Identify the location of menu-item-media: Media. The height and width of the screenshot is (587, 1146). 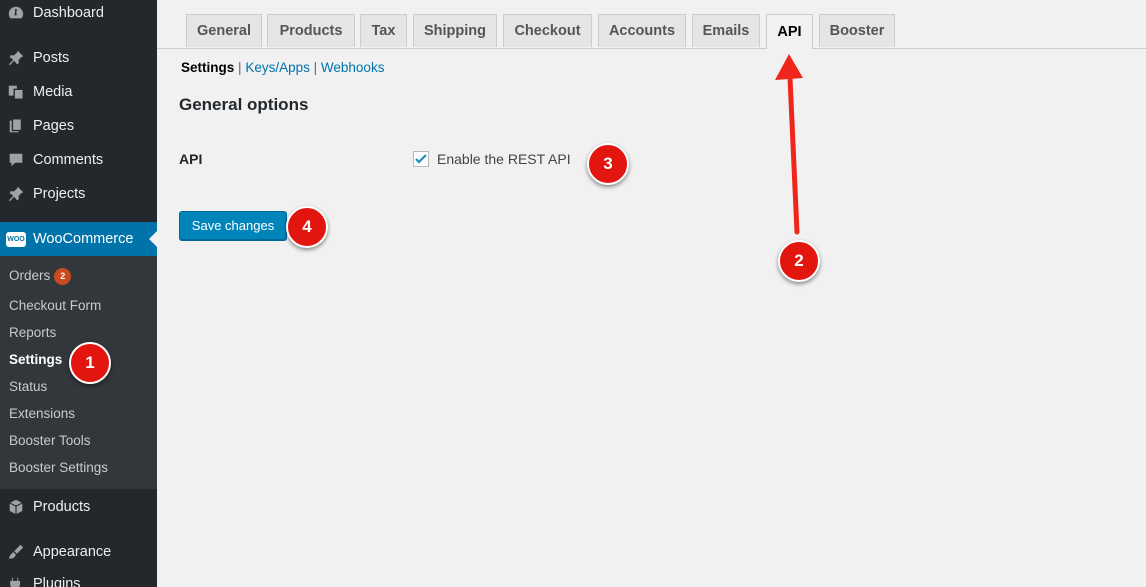
(78, 92).